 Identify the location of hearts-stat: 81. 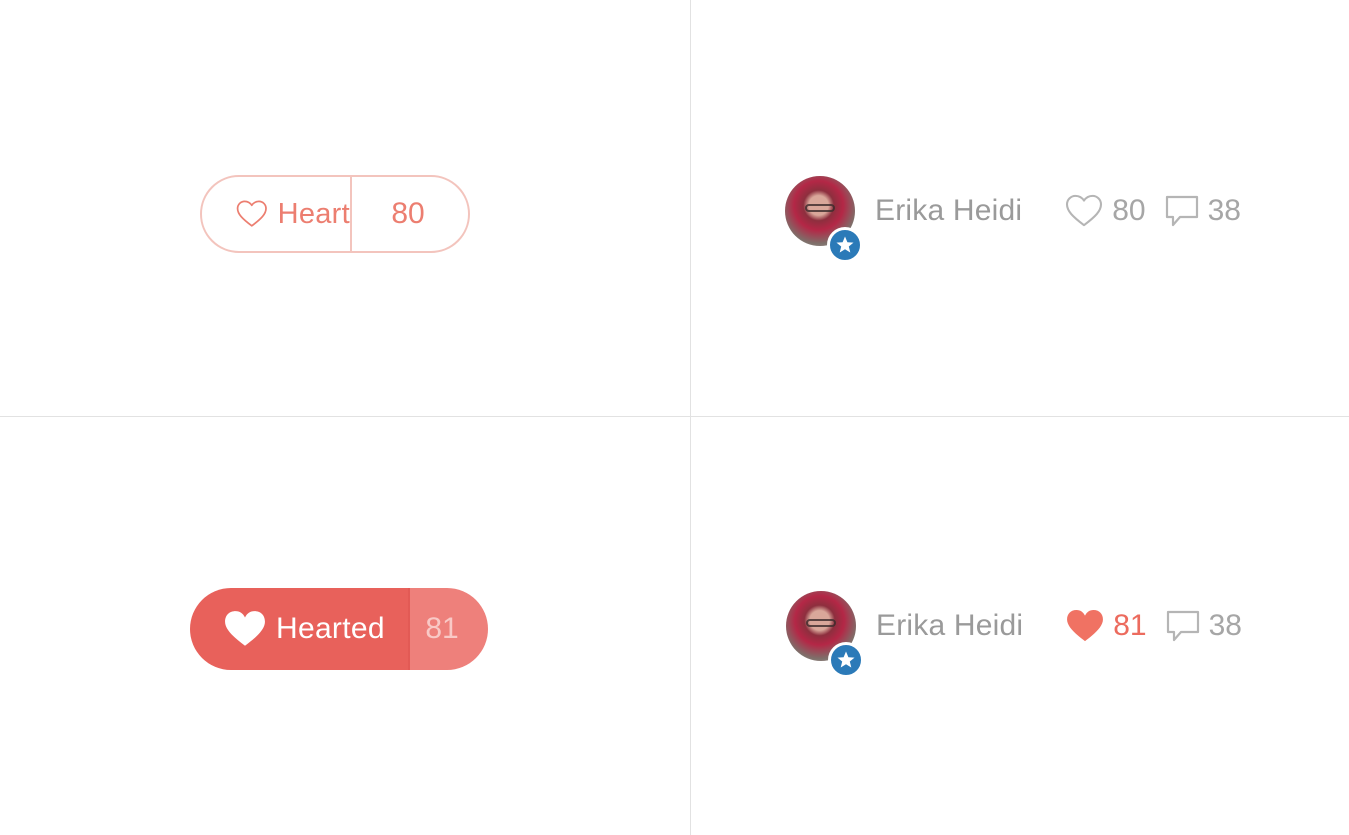
(1106, 626).